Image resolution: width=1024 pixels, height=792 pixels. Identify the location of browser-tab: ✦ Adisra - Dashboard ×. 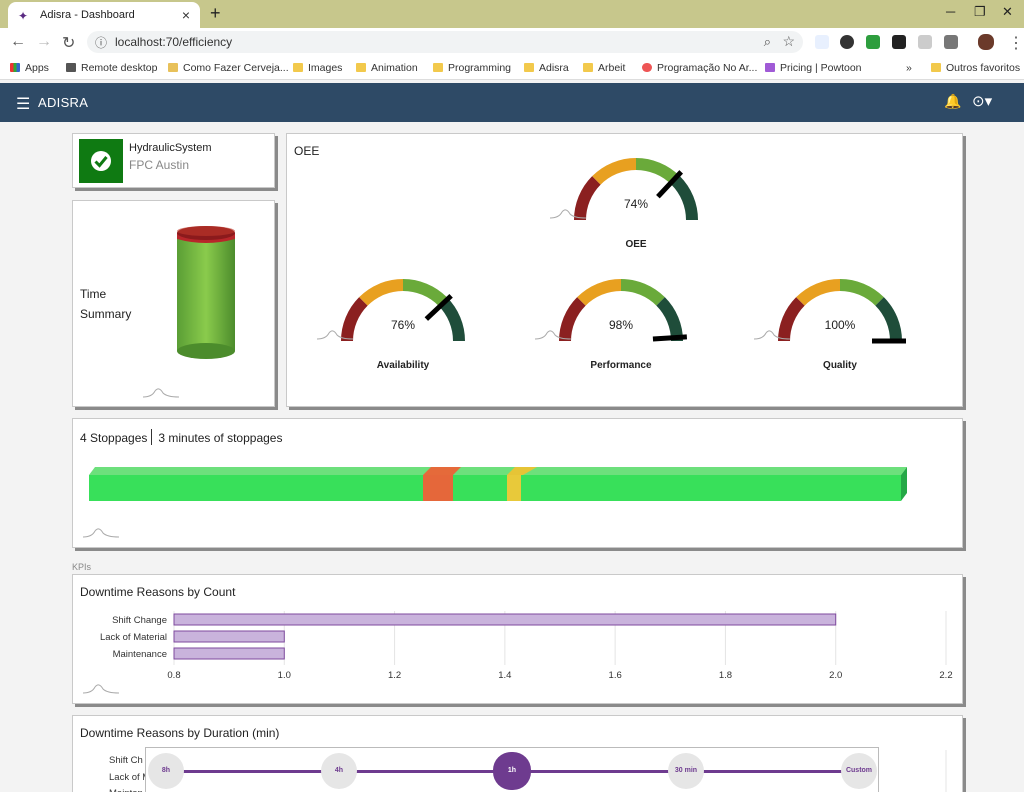
(104, 15).